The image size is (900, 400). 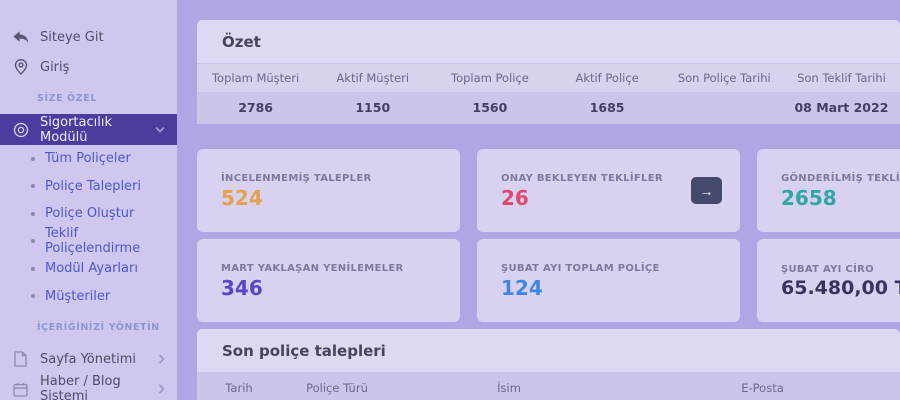 I want to click on sidebar-item-sayfa-yonetimi: Sayfa Yönetimi, so click(x=88, y=359).